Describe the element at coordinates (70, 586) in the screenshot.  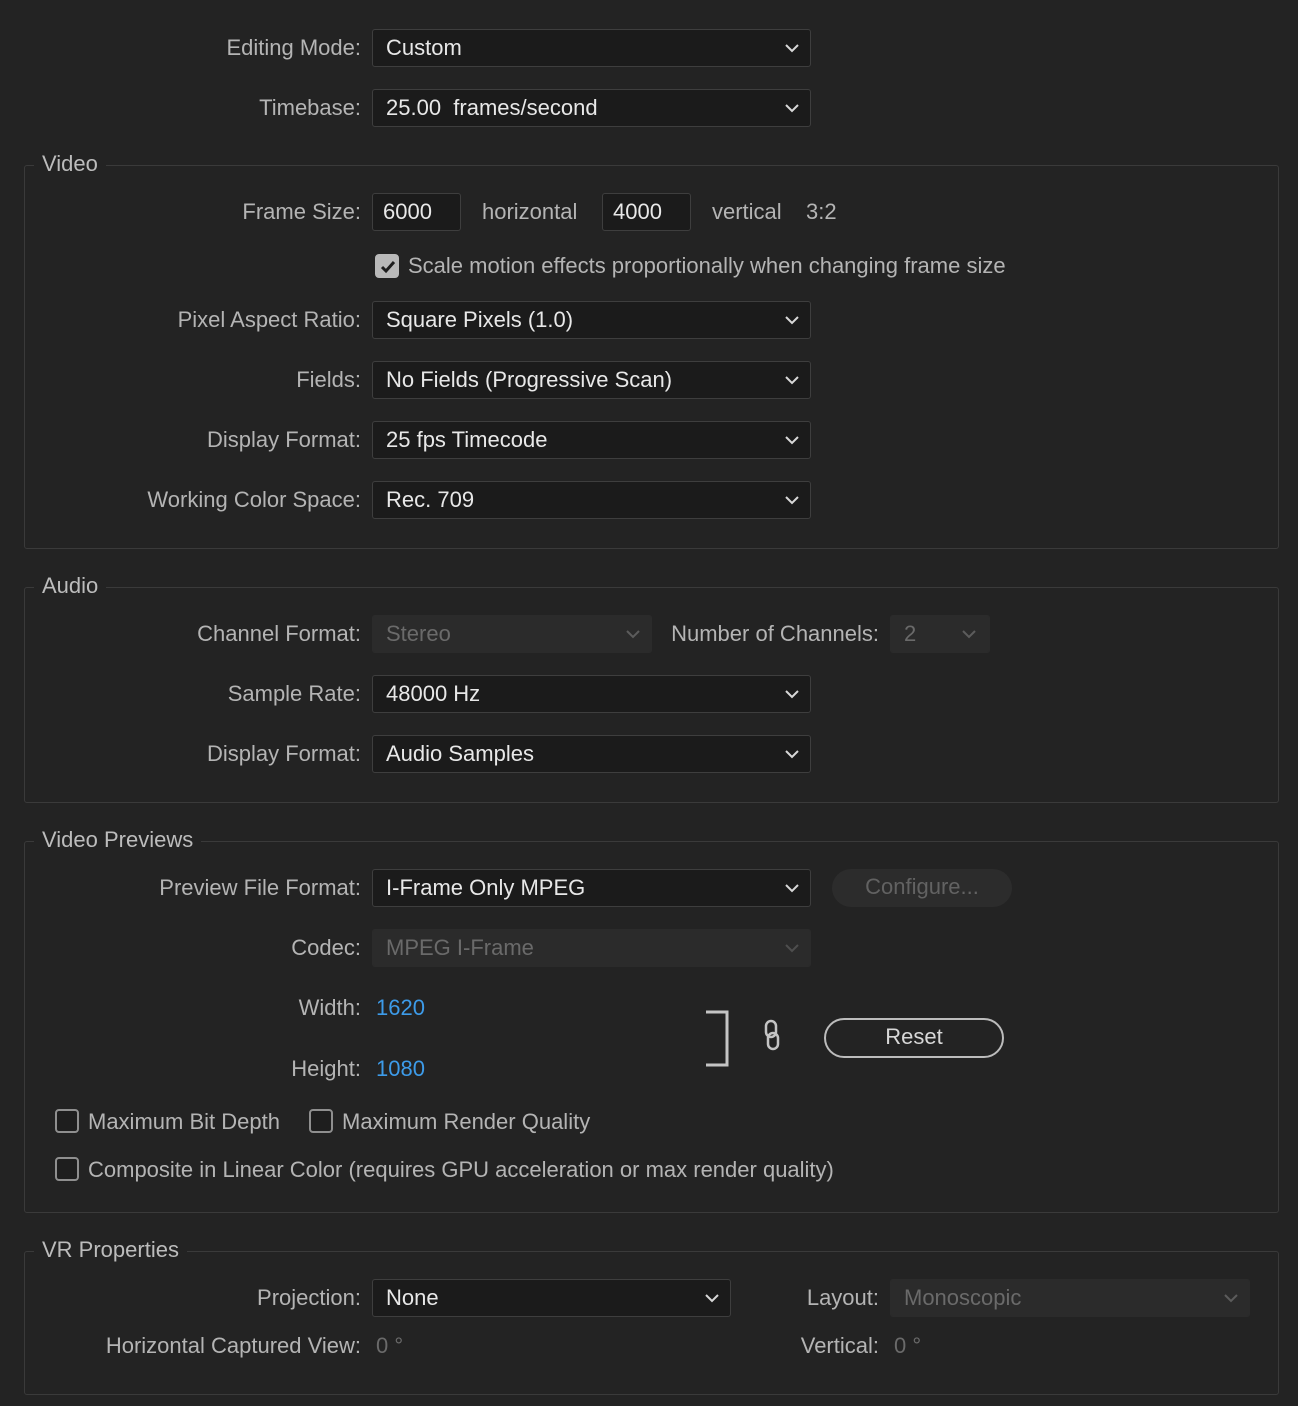
I see `audio-group-title: Audio` at that location.